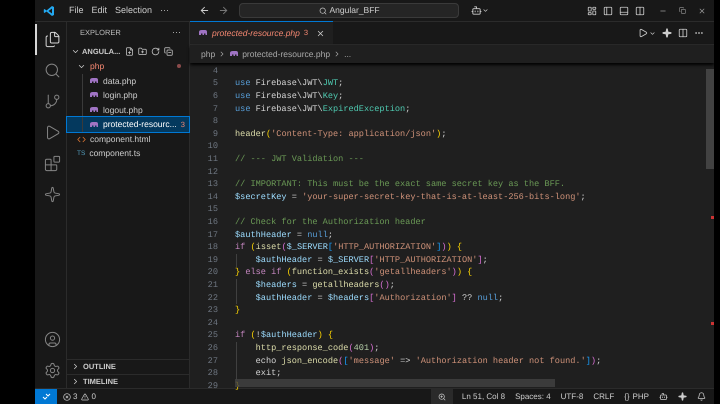 This screenshot has width=720, height=404. I want to click on zoom-button, so click(441, 396).